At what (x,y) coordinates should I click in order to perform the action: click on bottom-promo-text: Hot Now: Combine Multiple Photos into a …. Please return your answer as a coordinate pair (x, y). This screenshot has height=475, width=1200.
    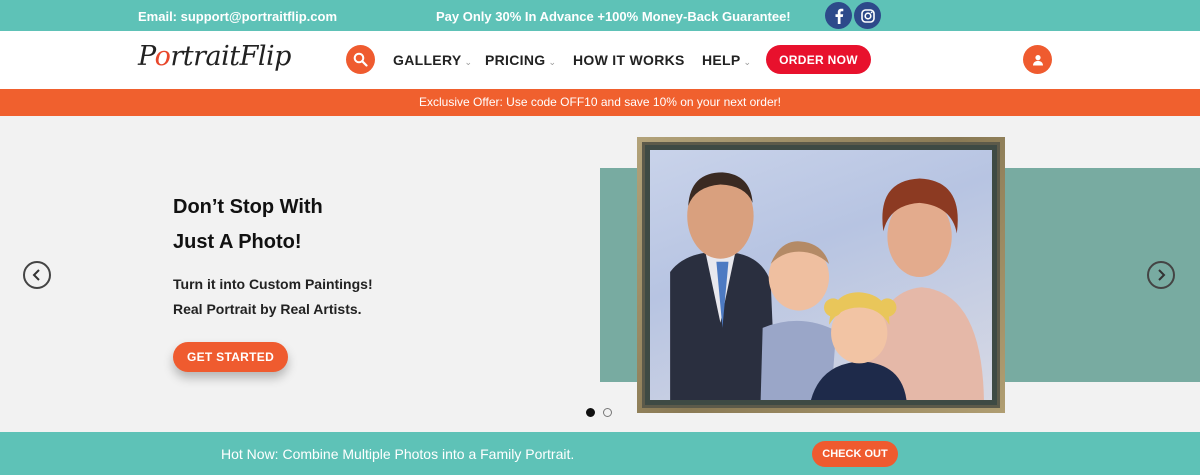
    Looking at the image, I should click on (398, 454).